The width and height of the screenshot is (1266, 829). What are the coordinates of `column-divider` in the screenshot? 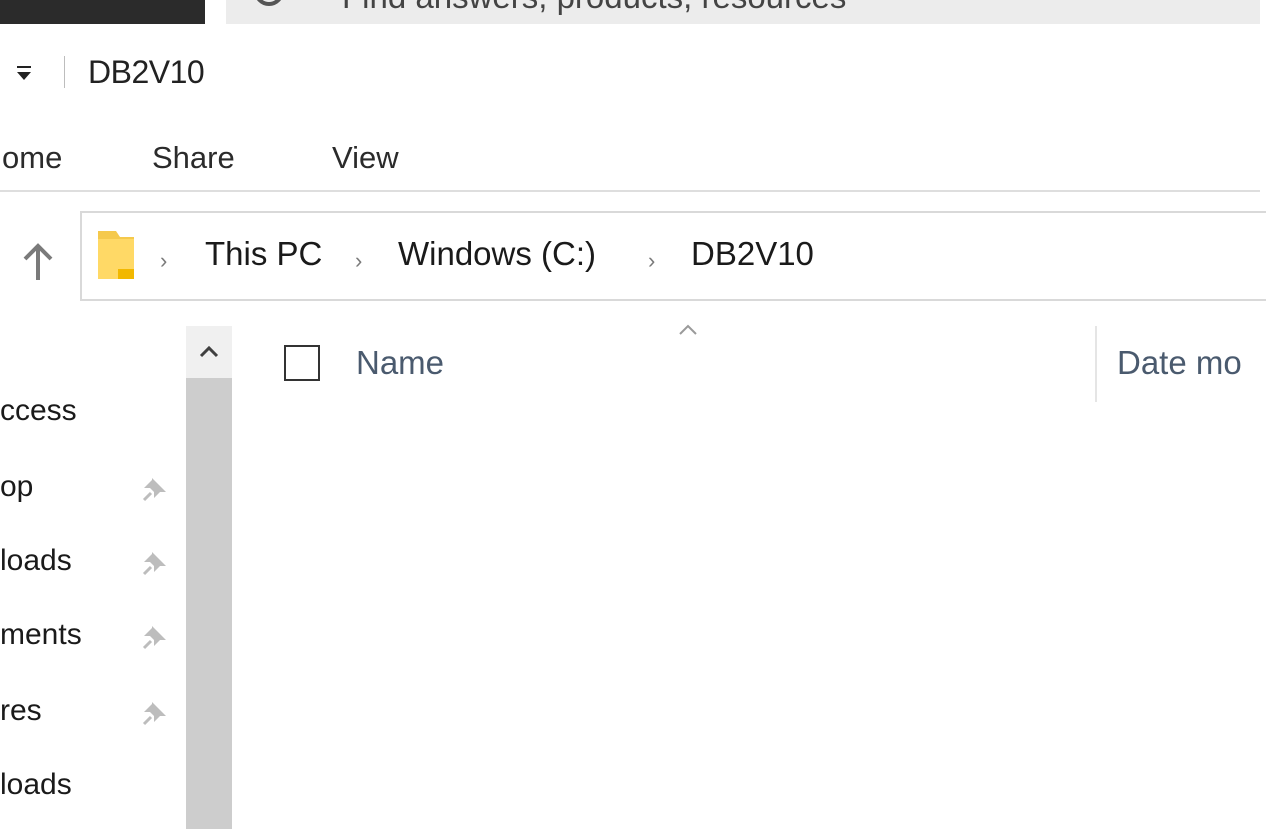 It's located at (1096, 364).